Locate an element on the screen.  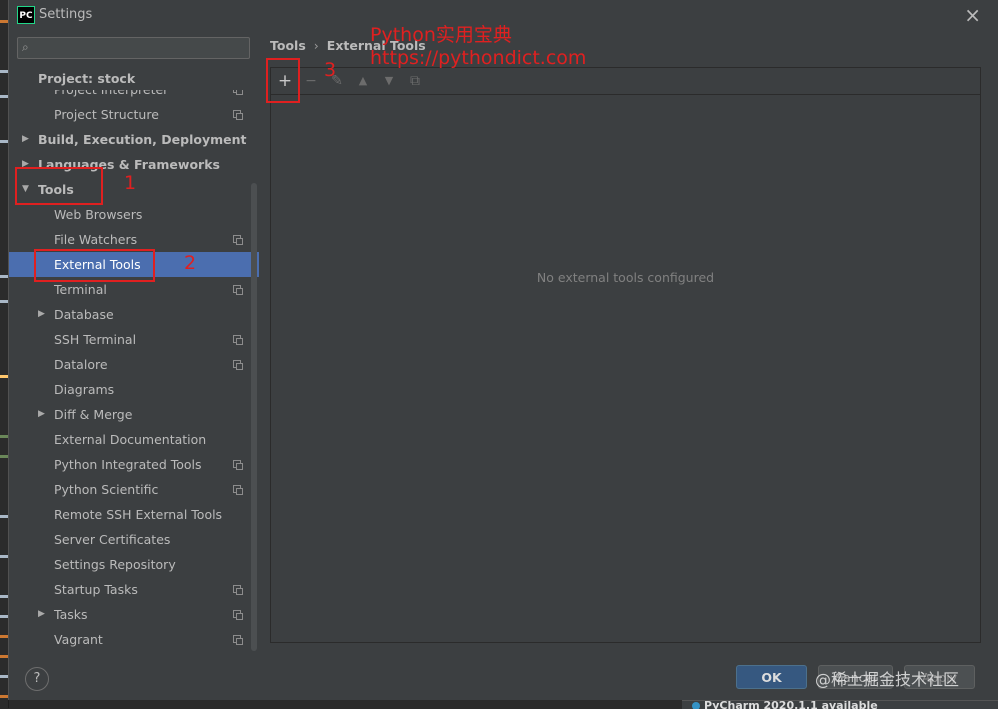
tree-item-label: Diagrams is located at coordinates (84, 389).